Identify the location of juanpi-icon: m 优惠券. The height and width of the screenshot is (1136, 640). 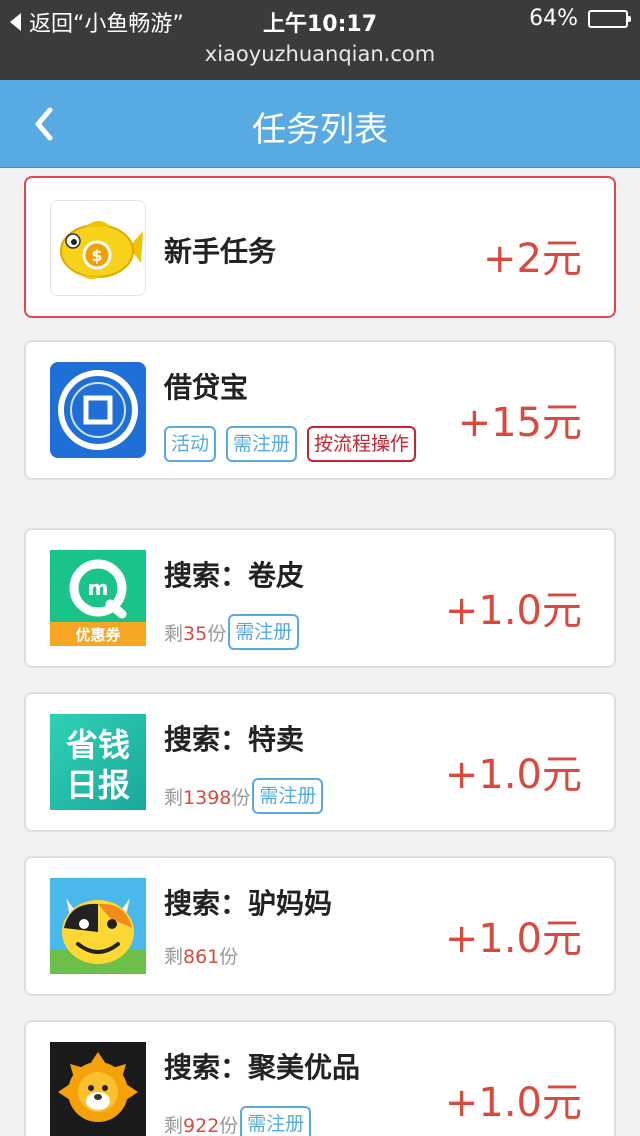
(98, 598).